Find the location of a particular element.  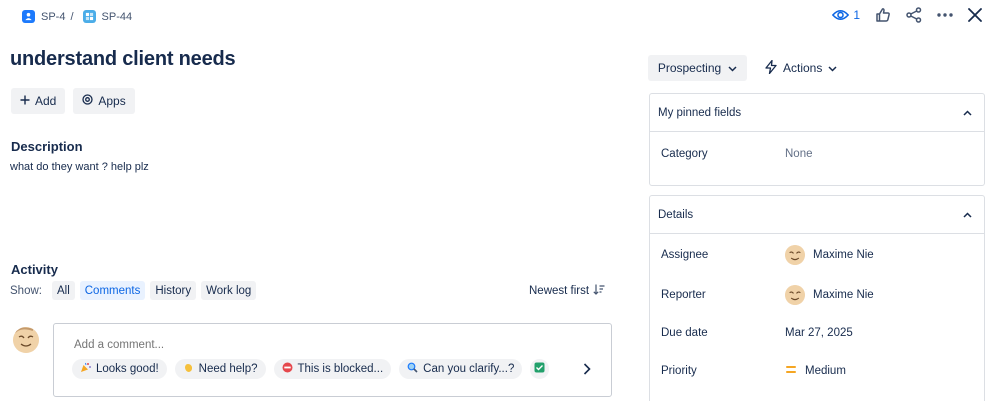

actions-dropdown: Actions is located at coordinates (801, 68).